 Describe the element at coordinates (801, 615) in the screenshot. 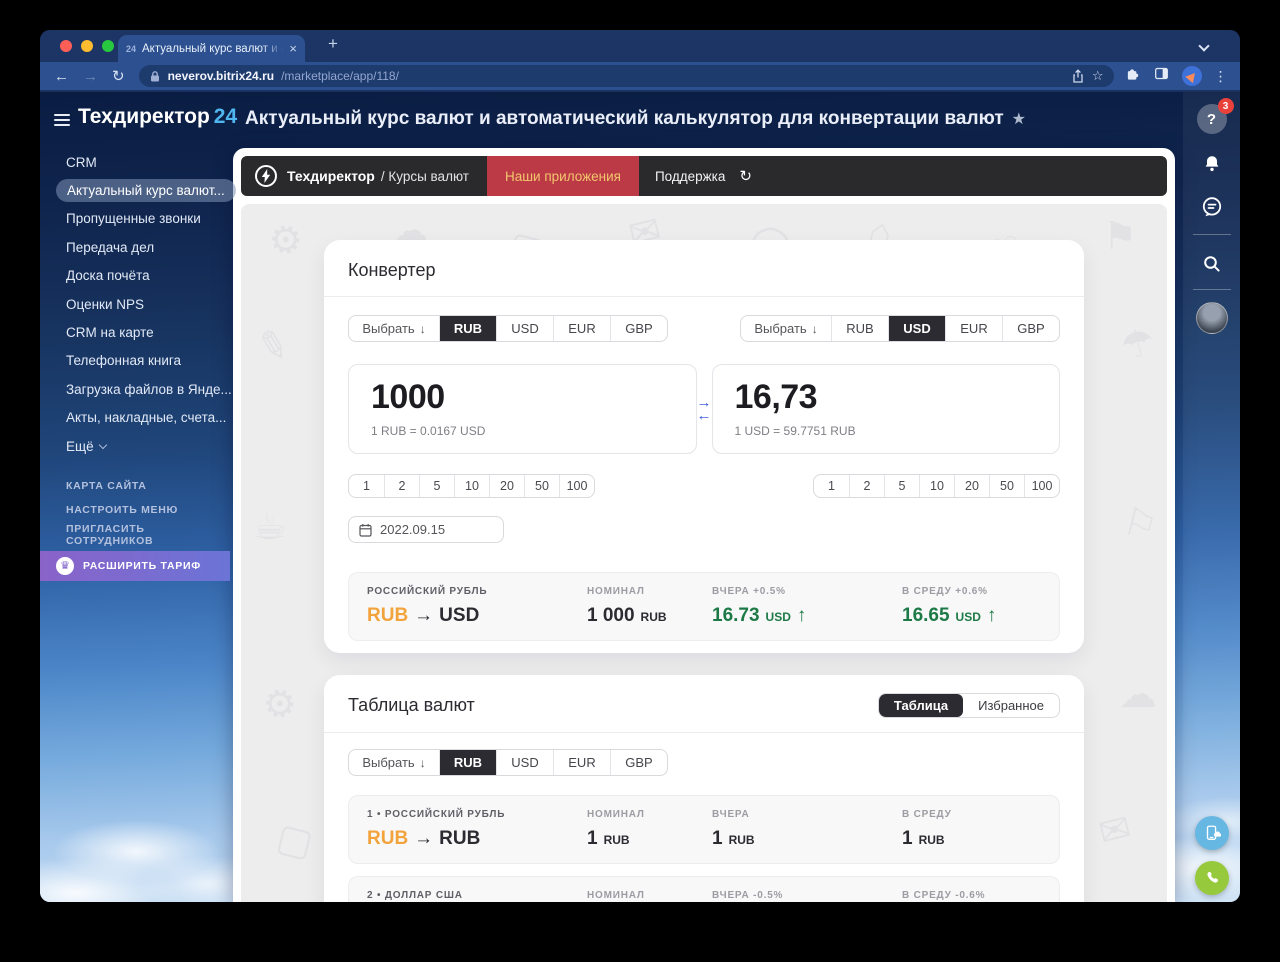

I see `arrow-up-icon: ↑` at that location.